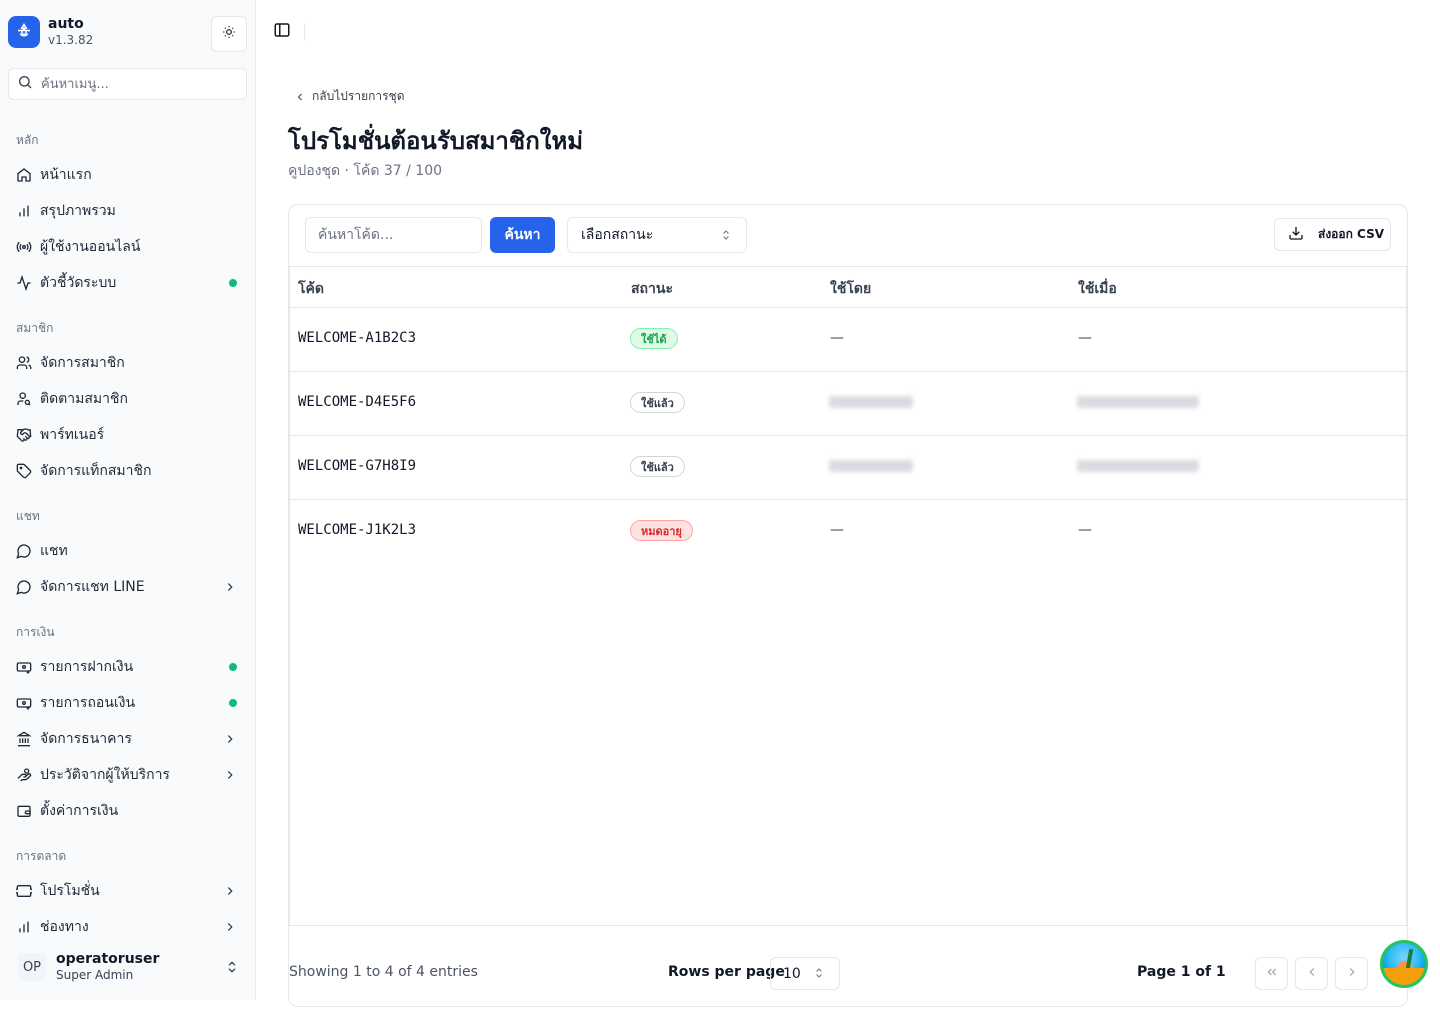 The height and width of the screenshot is (1023, 1440). Describe the element at coordinates (127, 587) in the screenshot. I see `sidebar-item-line-chat: จัดการแชท LINE` at that location.